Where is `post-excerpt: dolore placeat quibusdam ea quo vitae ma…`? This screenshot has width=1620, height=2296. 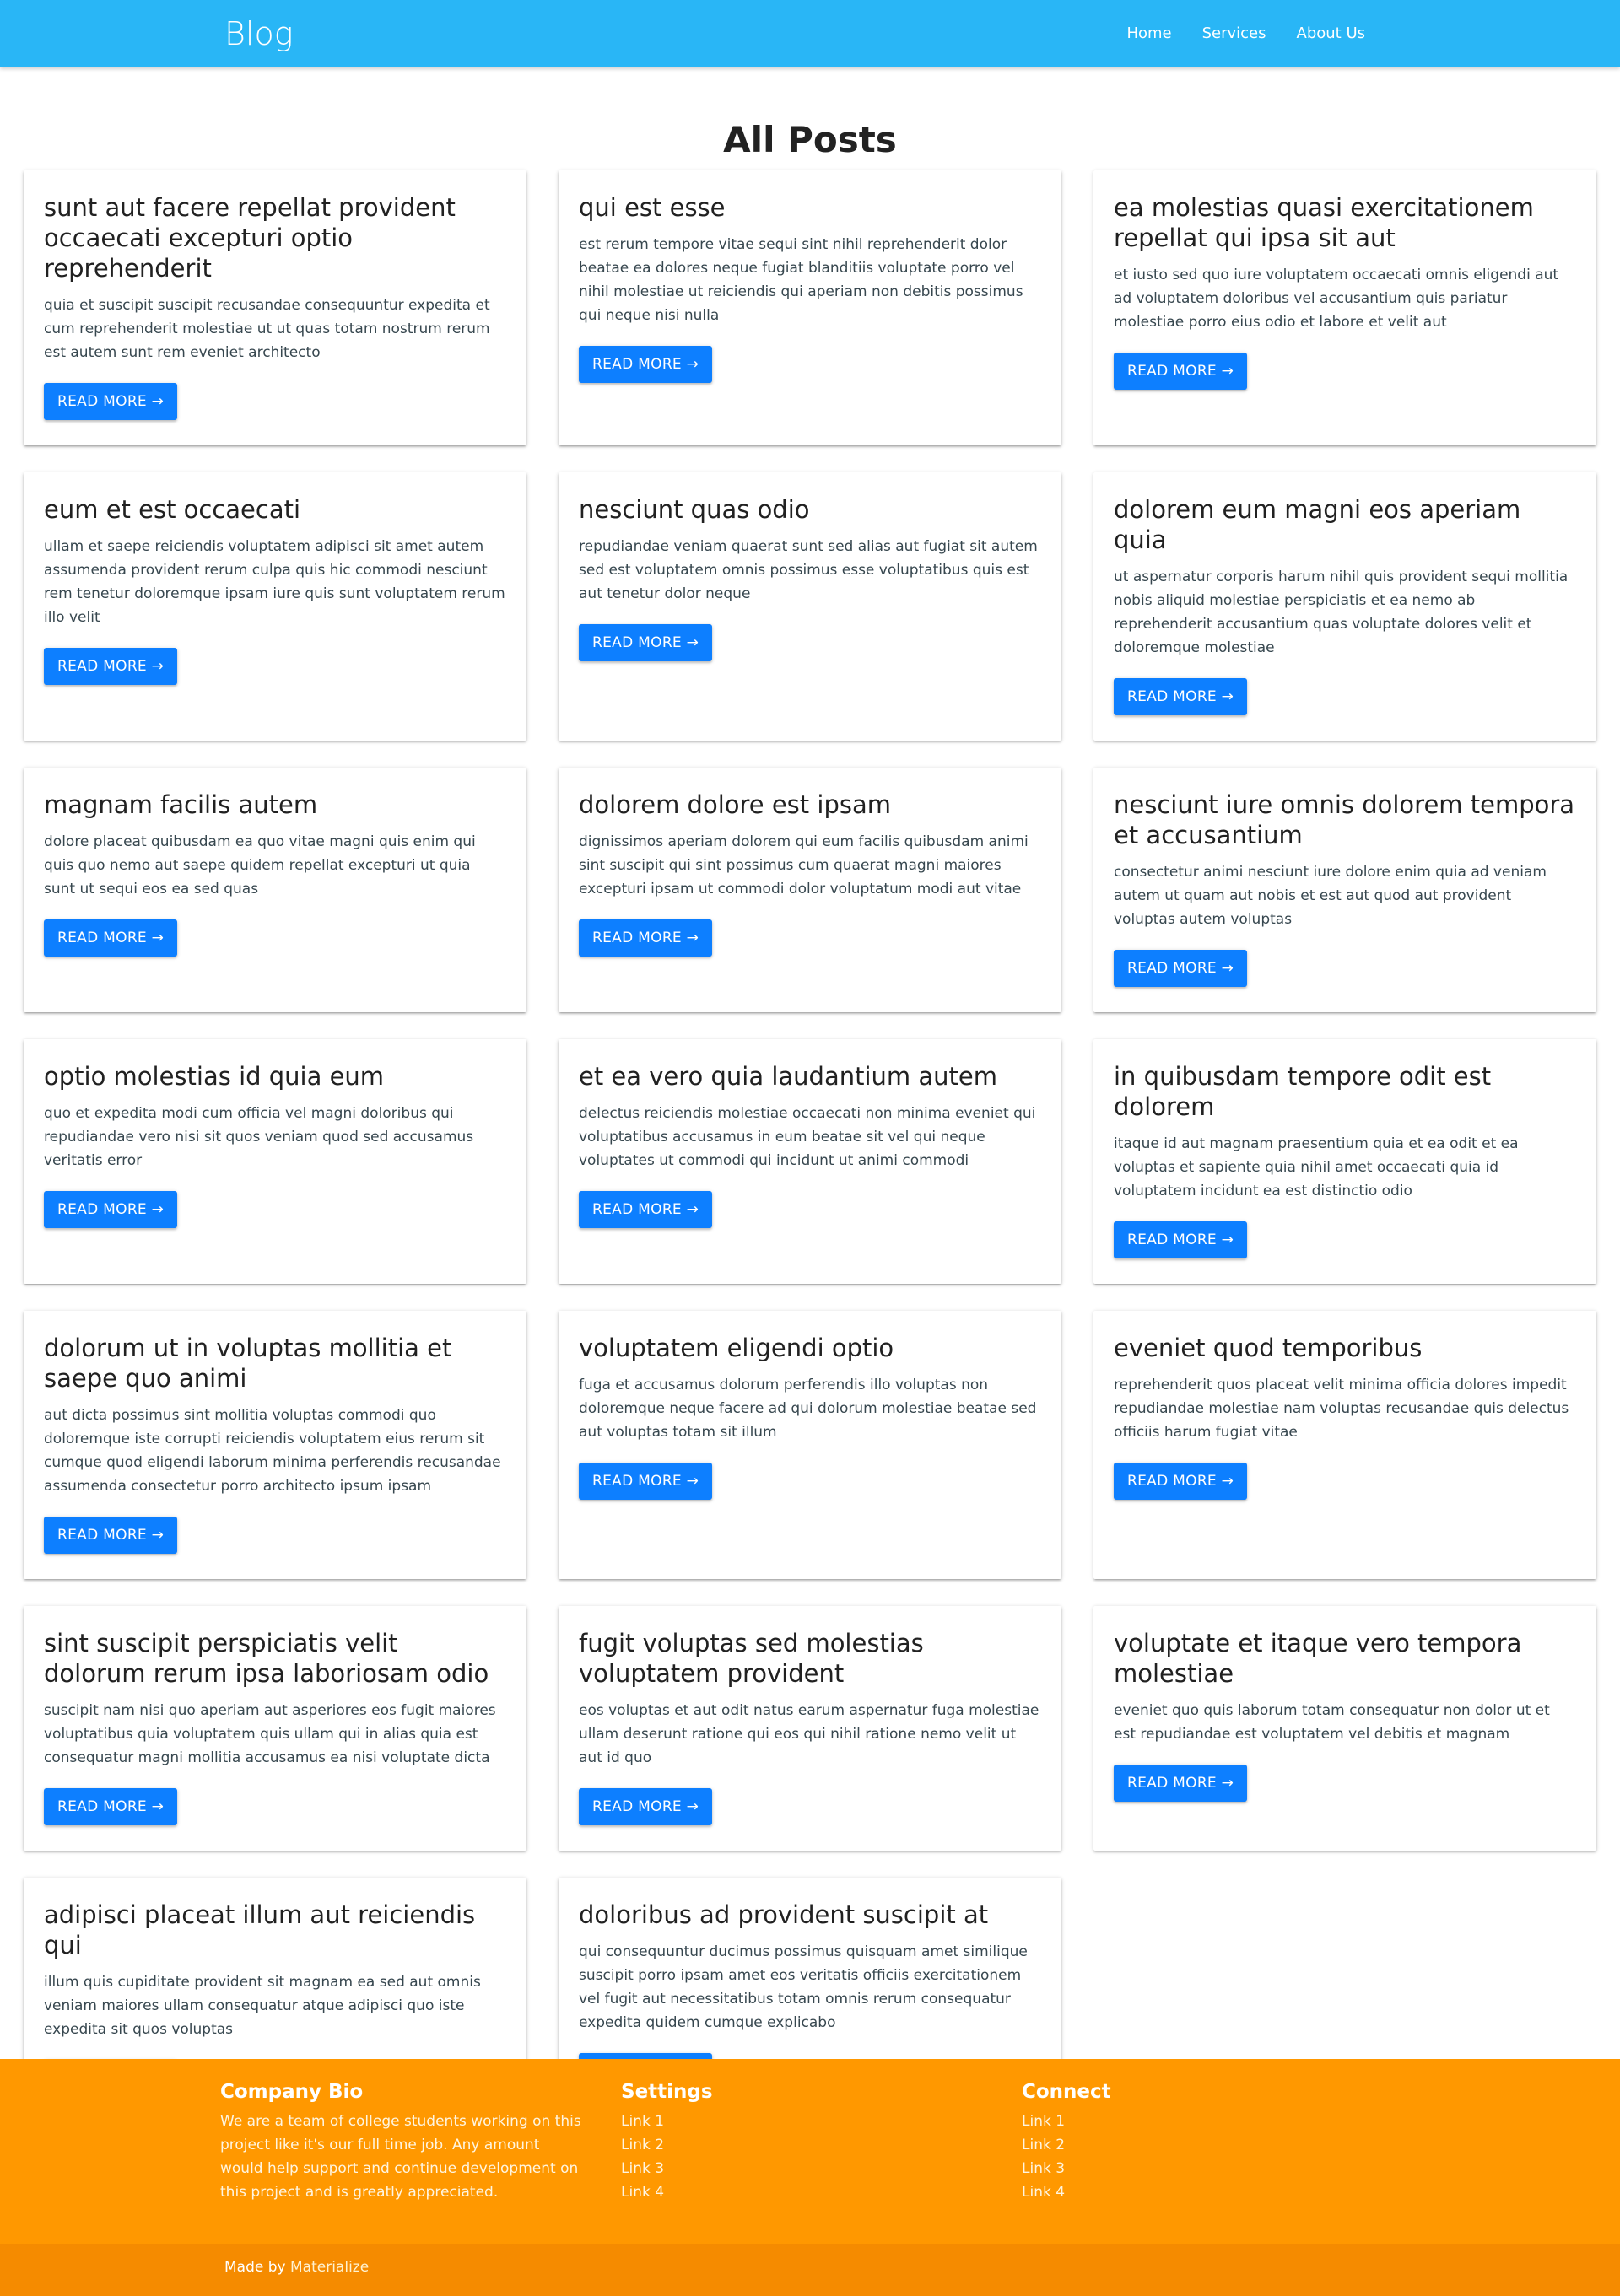
post-excerpt: dolore placeat quibusdam ea quo vitae ma… is located at coordinates (260, 865).